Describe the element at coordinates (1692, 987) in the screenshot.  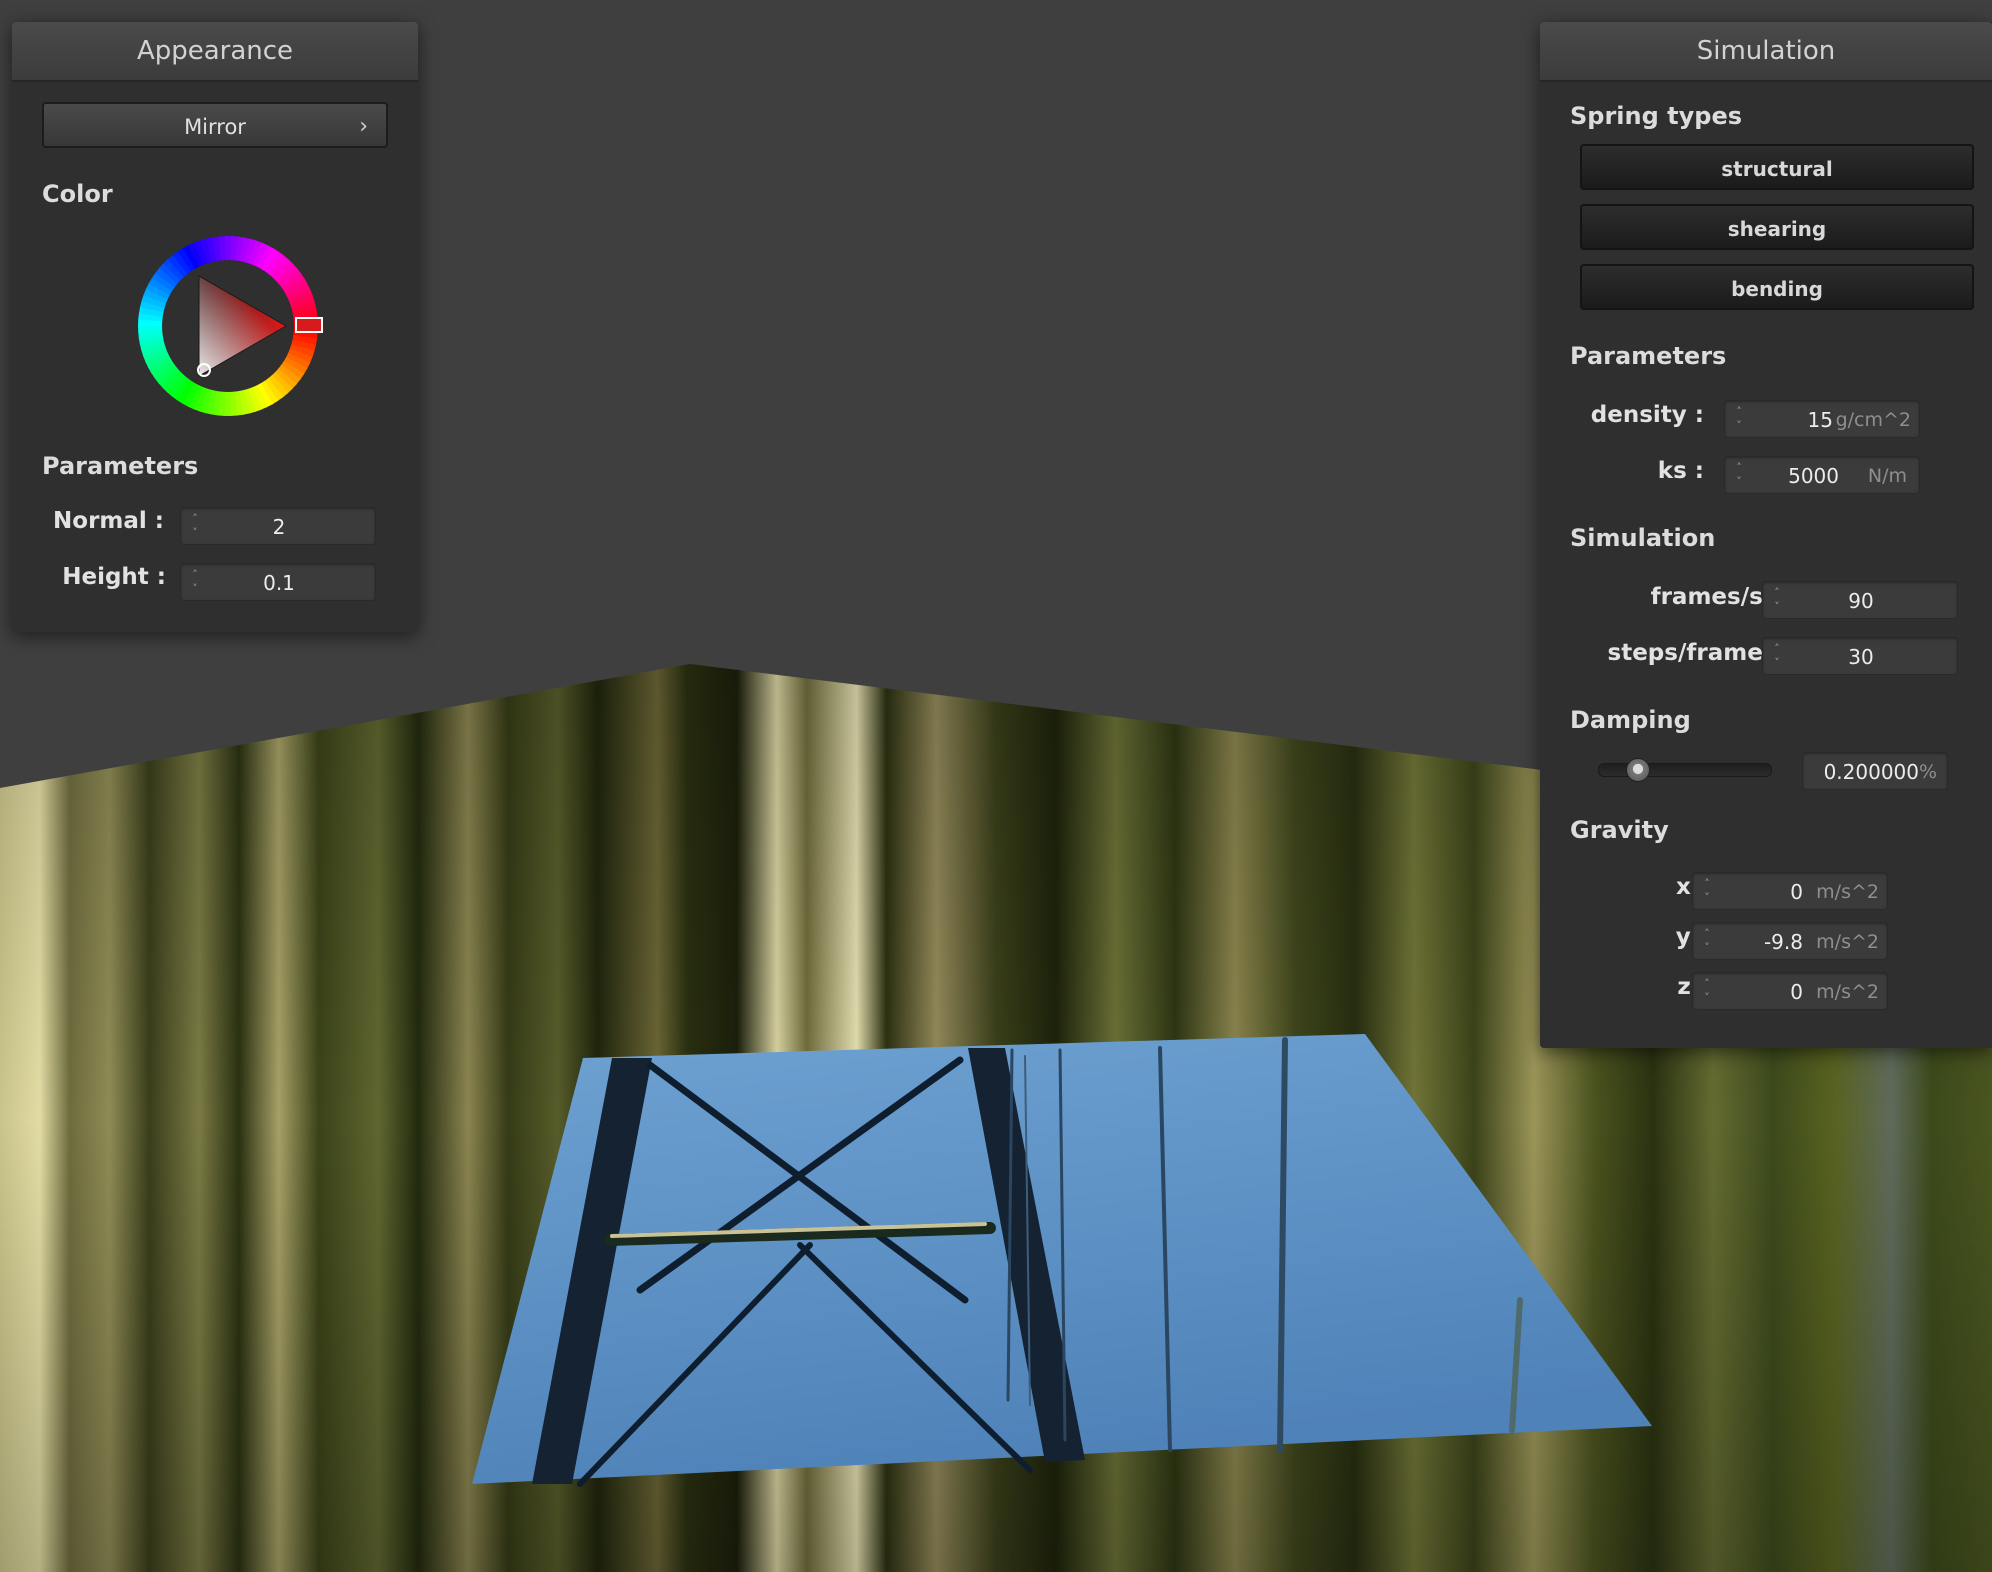
I see `gravity-z-label: z :` at that location.